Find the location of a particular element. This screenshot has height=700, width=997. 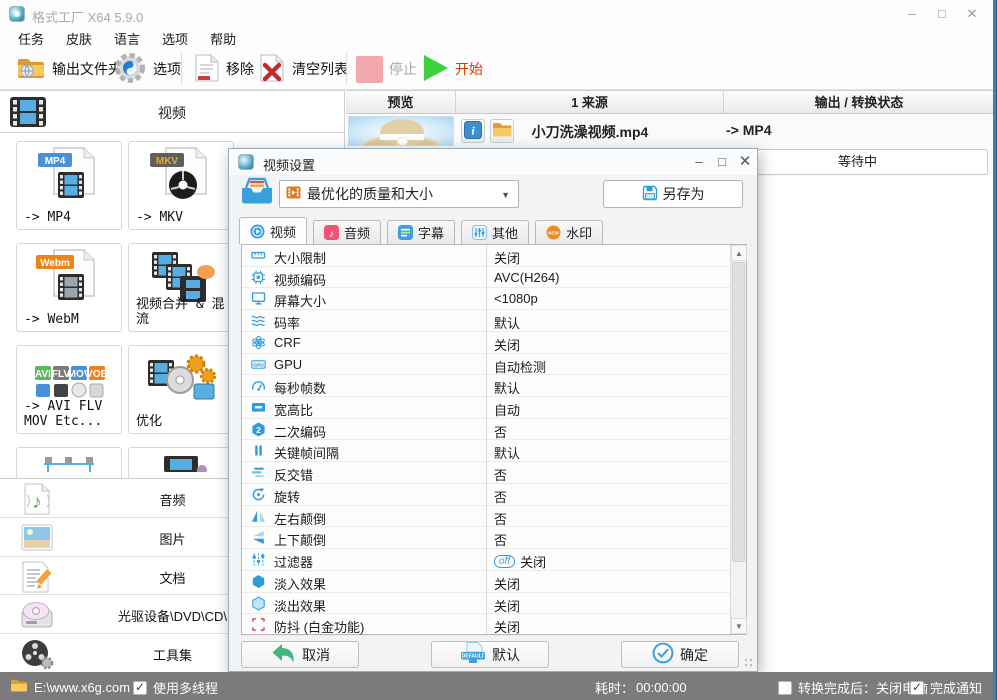

other-tab-icon is located at coordinates (480, 232).